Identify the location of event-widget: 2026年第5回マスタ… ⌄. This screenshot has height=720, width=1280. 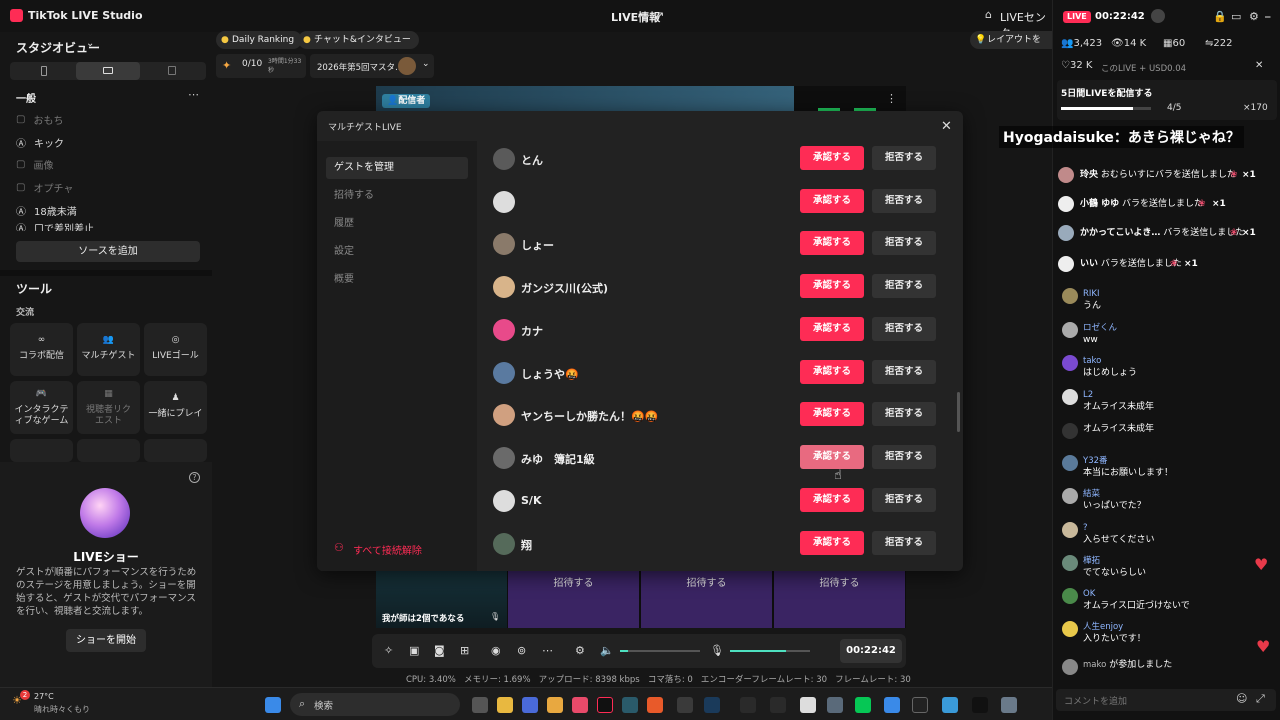
(372, 66).